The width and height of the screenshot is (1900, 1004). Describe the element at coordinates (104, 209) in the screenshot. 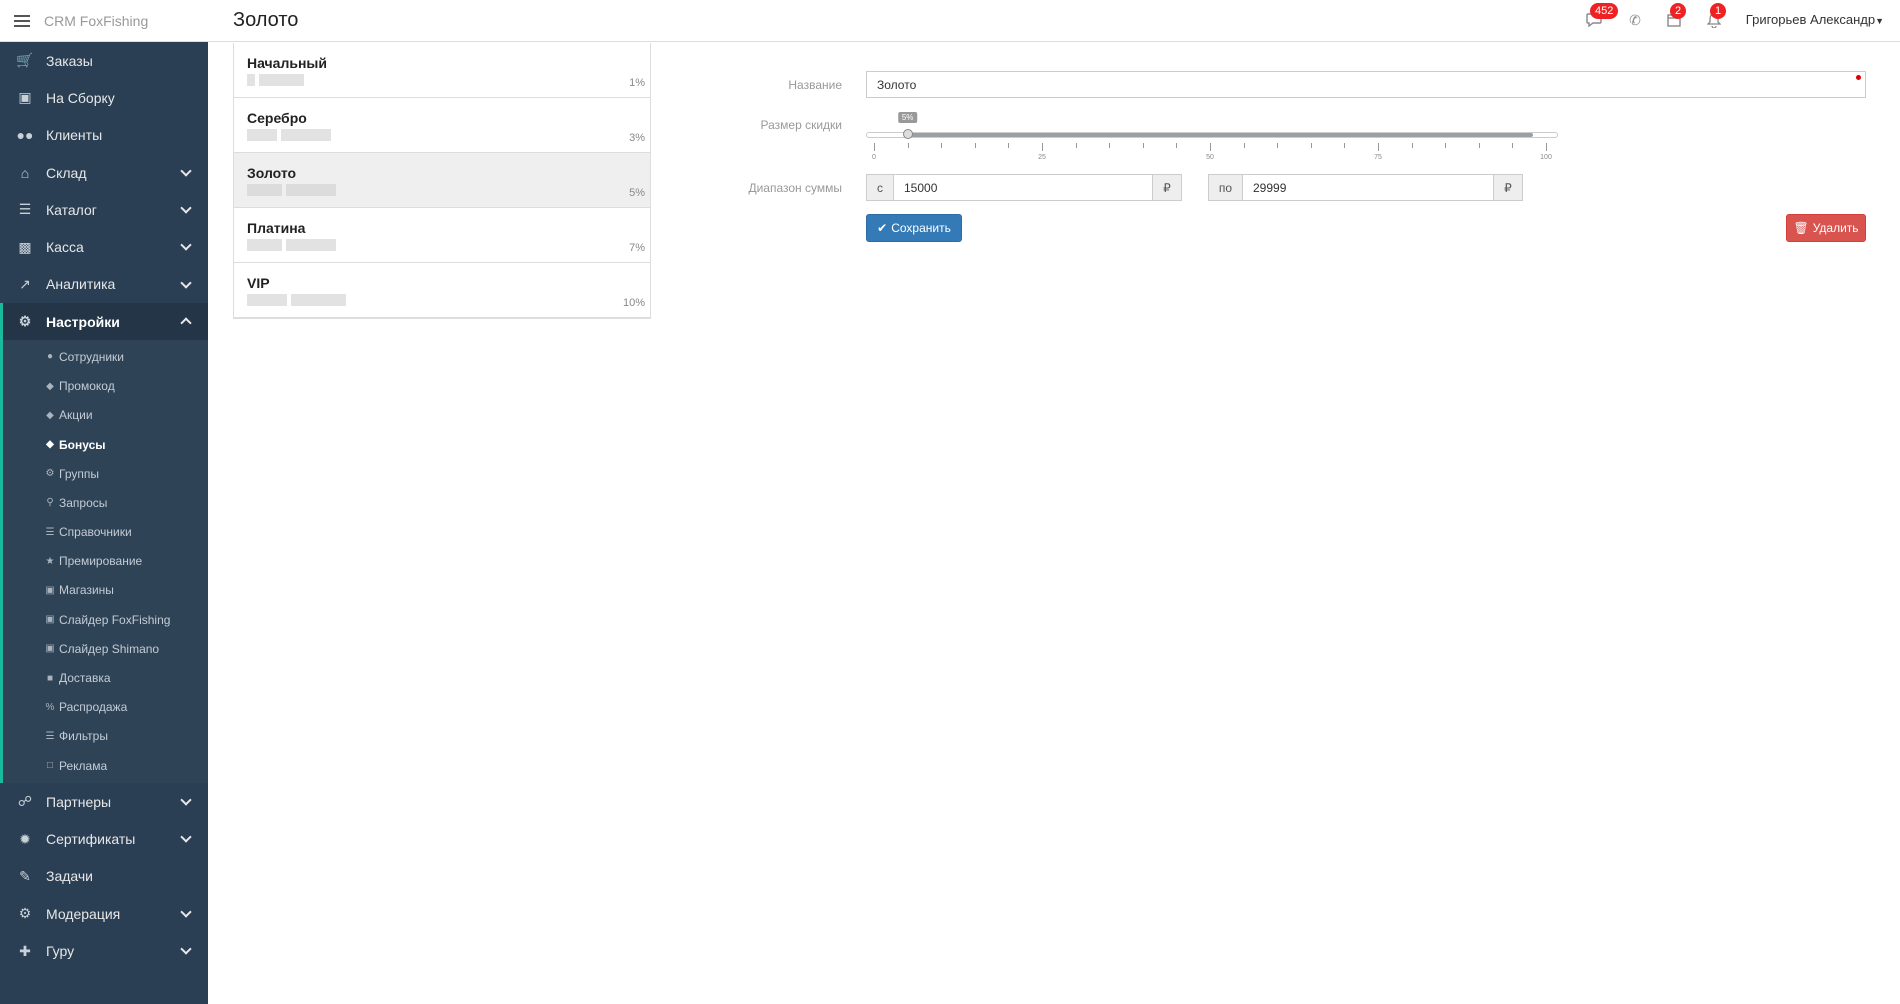

I see `sidebar-item-catalog: ☰ Каталог` at that location.